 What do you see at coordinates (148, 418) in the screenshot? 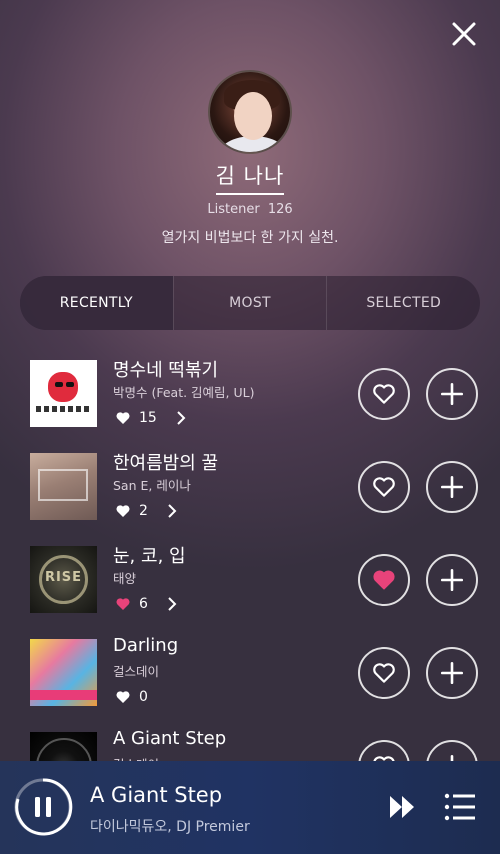
I see `like-count: 15` at bounding box center [148, 418].